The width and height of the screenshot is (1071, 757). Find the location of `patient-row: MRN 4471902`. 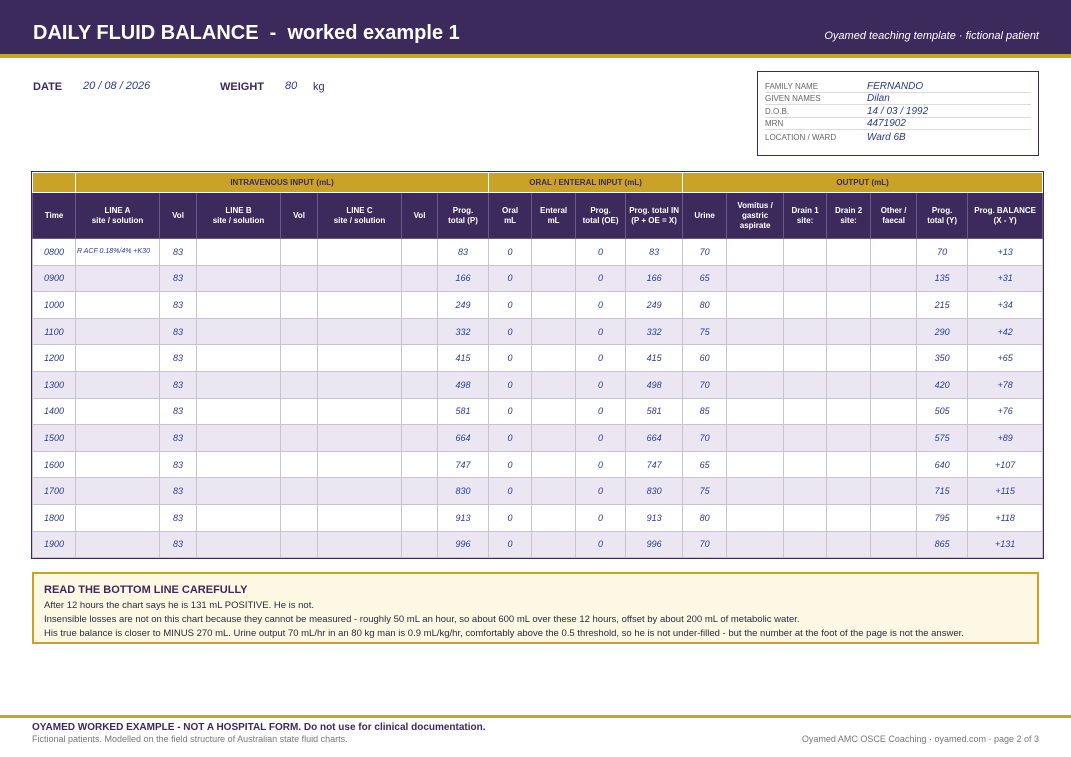

patient-row: MRN 4471902 is located at coordinates (898, 124).